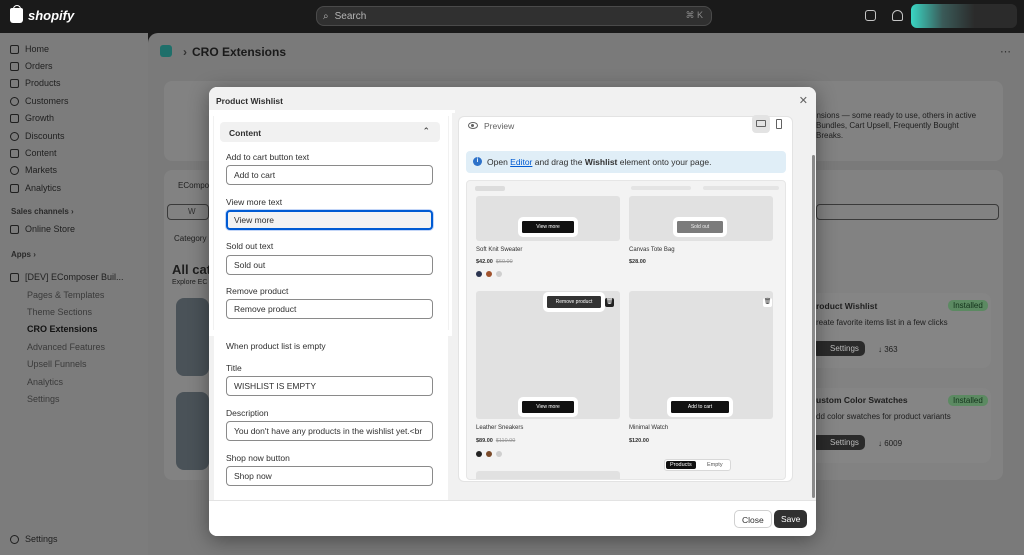  I want to click on search-shortcut: ⌘ K, so click(694, 15).